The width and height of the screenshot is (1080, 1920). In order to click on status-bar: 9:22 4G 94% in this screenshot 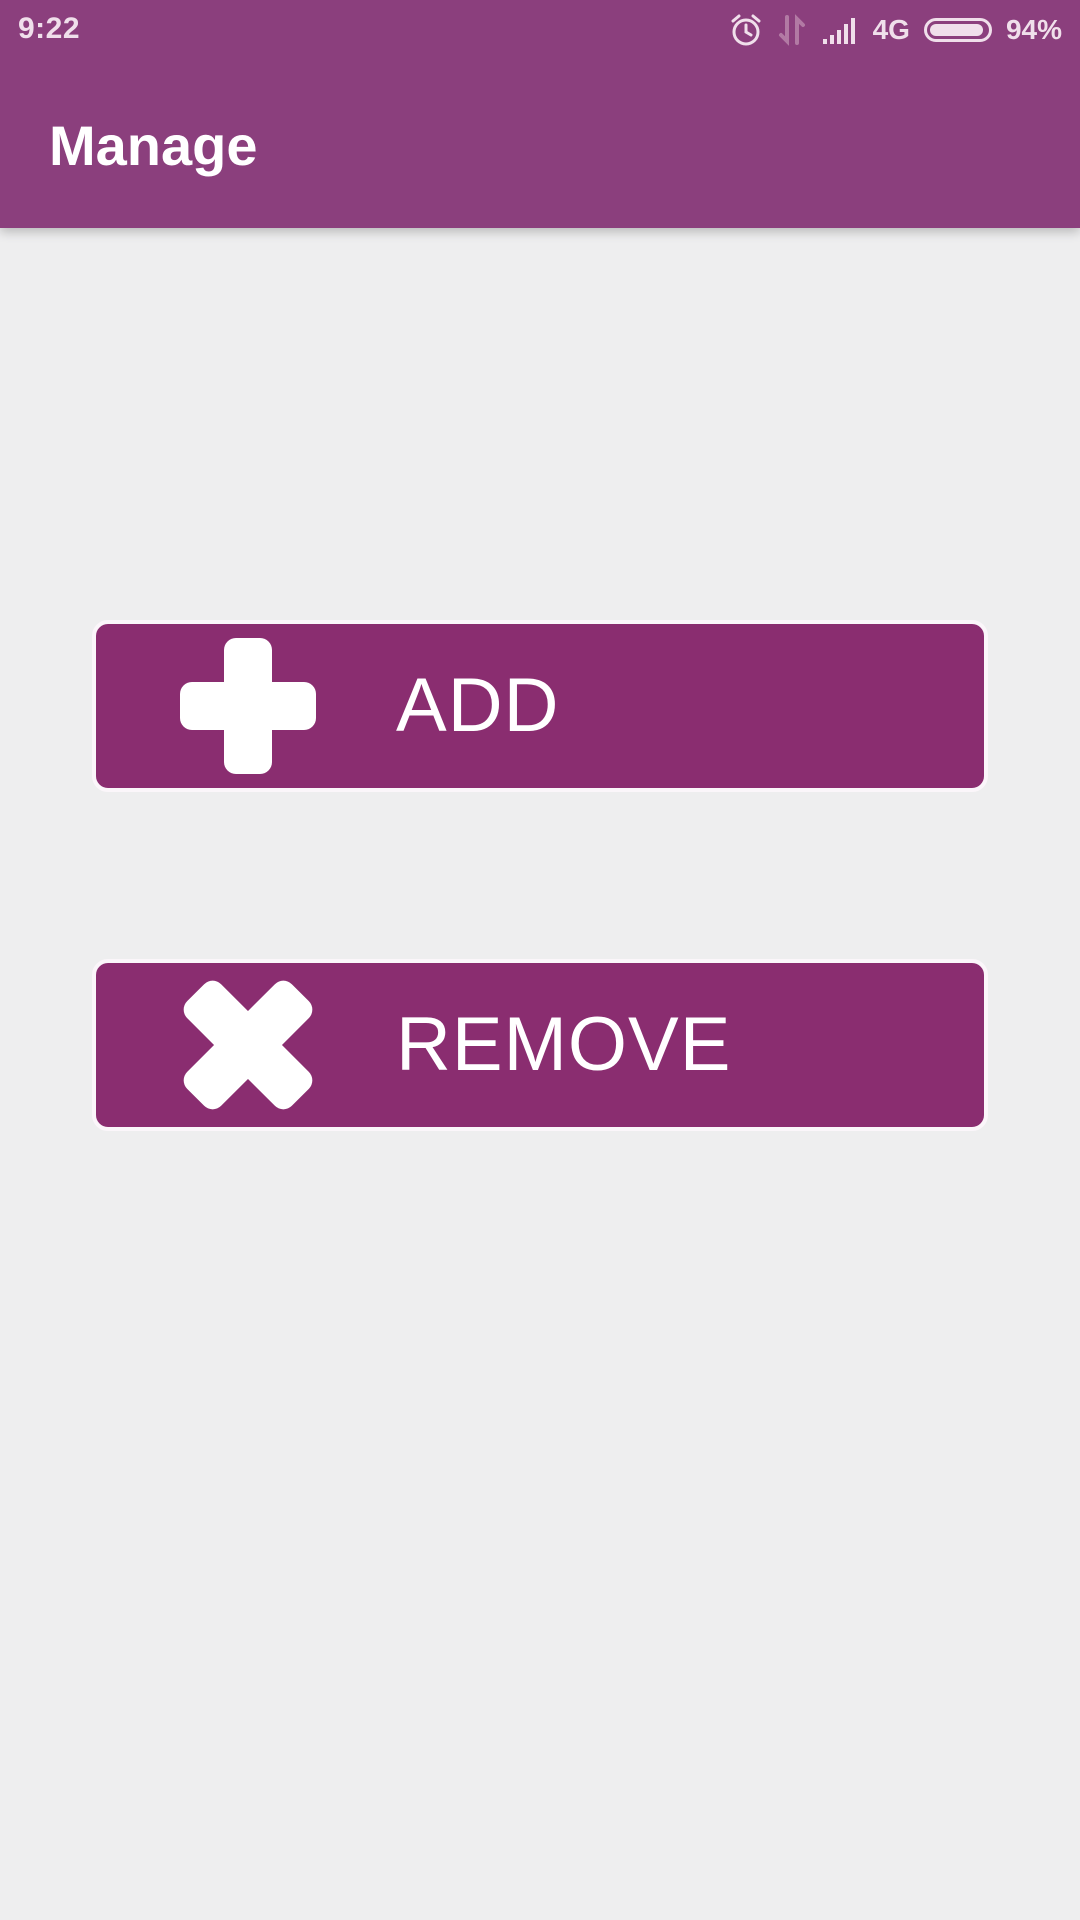, I will do `click(540, 30)`.